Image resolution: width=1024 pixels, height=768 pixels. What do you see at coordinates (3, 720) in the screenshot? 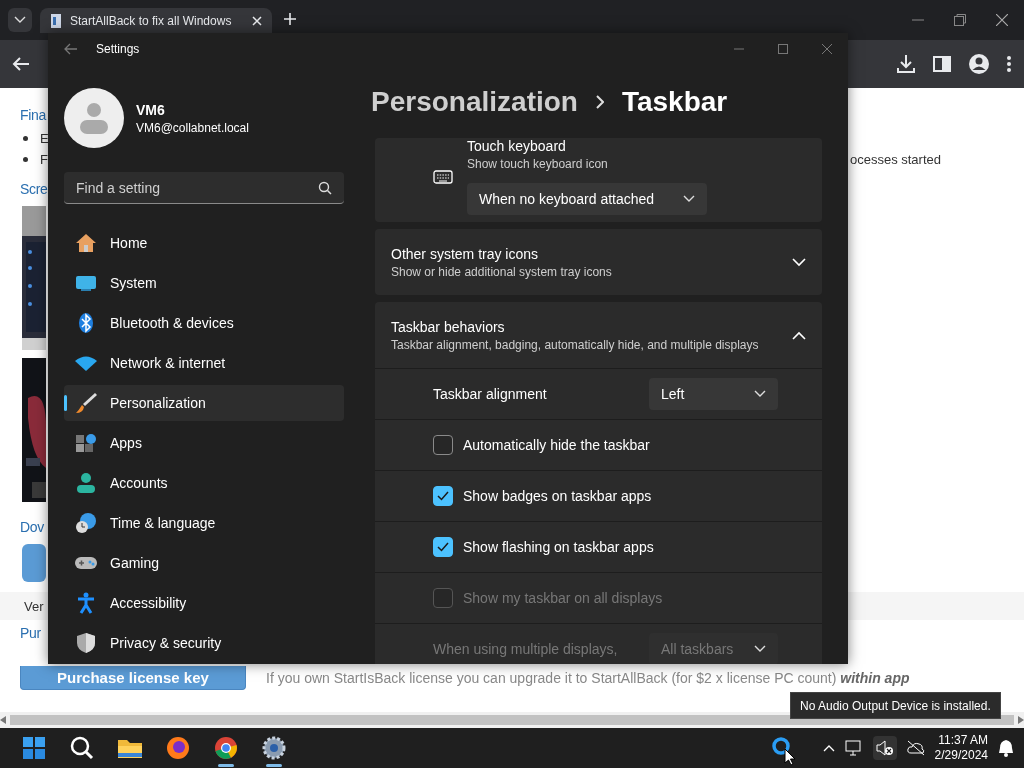
I see `scroll-left-icon` at bounding box center [3, 720].